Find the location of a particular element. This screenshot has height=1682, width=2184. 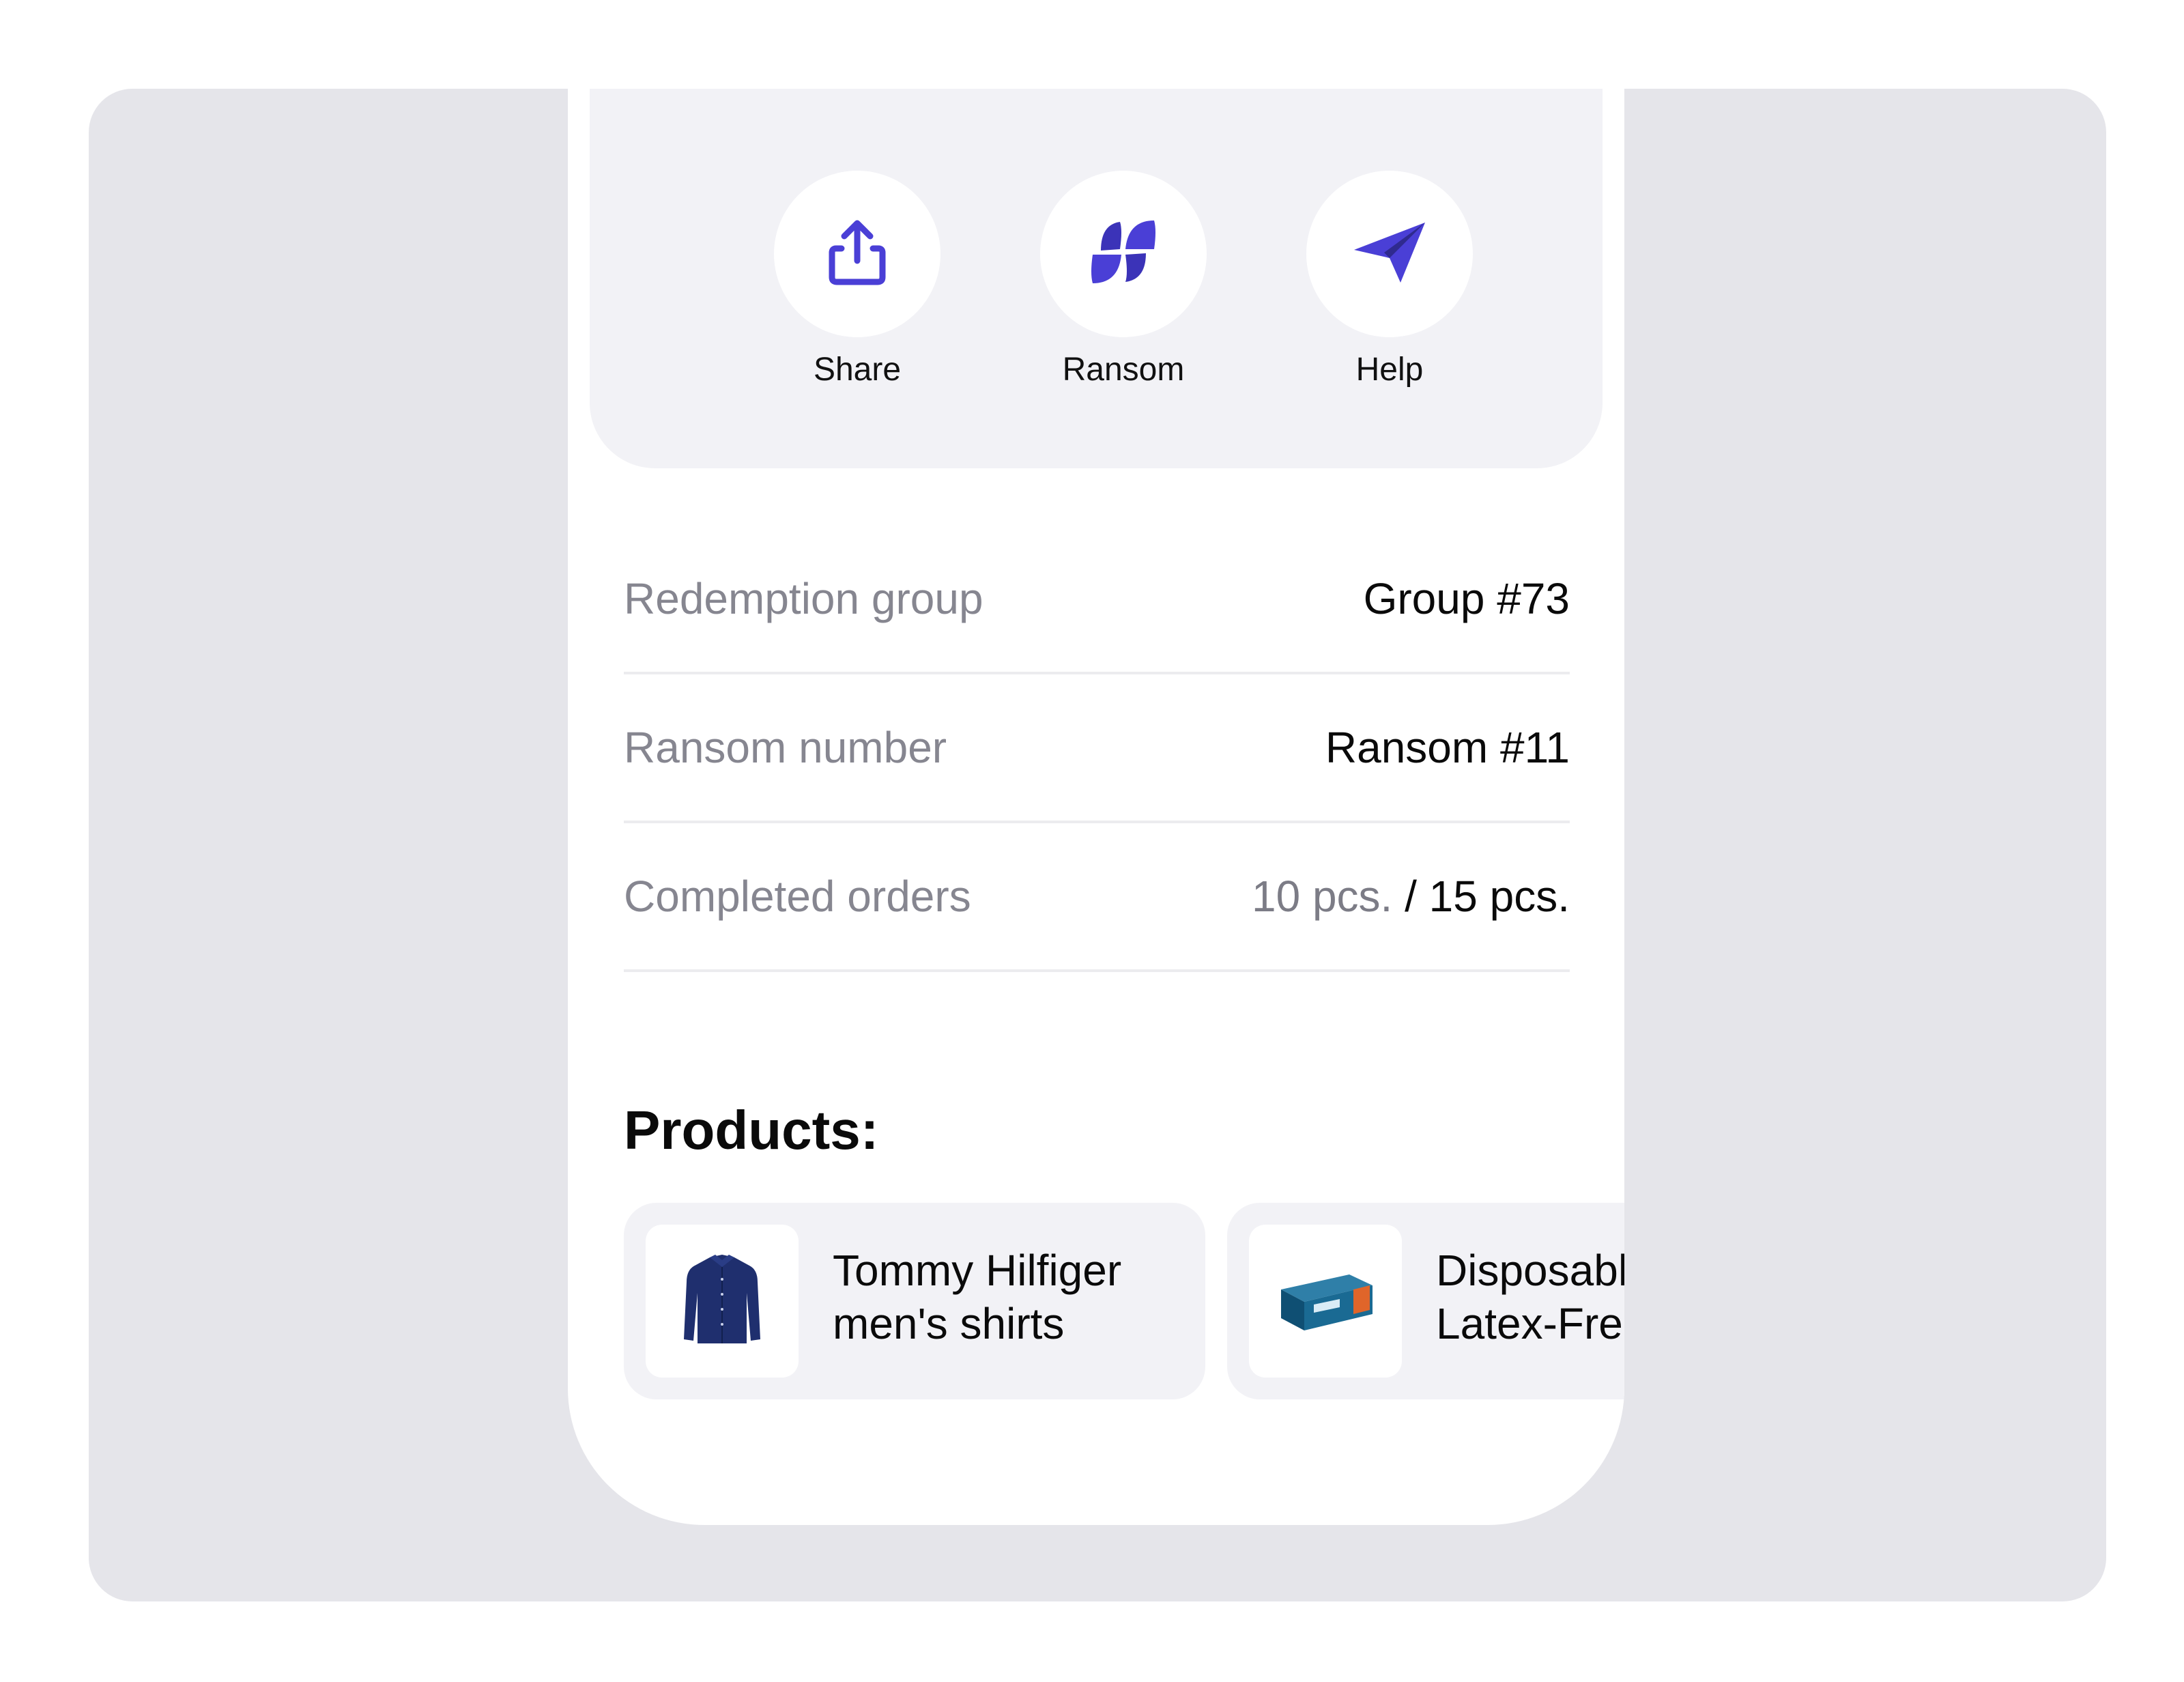

ransom-label: Ransom is located at coordinates (1123, 370).